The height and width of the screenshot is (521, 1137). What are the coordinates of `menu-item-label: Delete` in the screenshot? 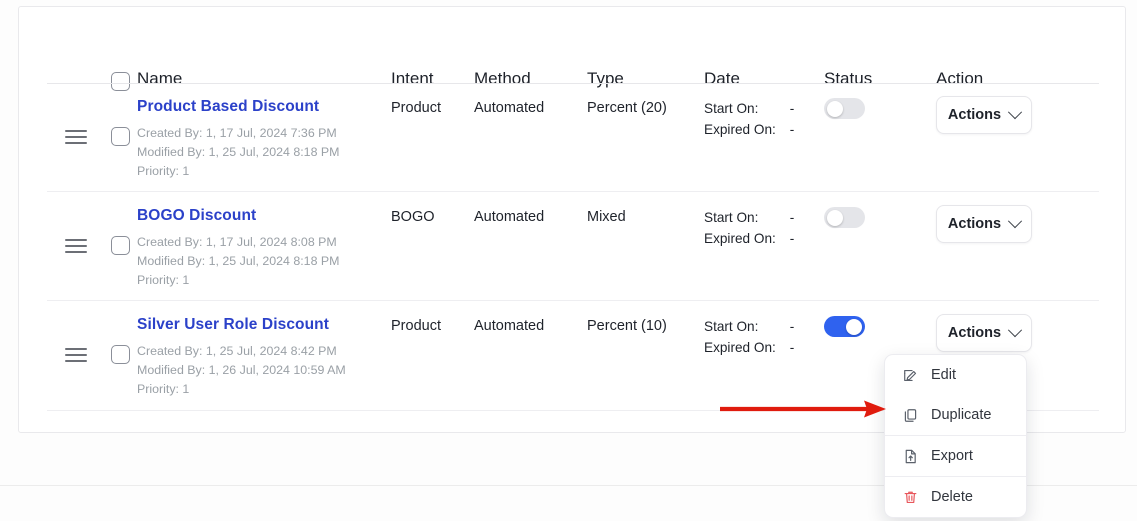 It's located at (952, 497).